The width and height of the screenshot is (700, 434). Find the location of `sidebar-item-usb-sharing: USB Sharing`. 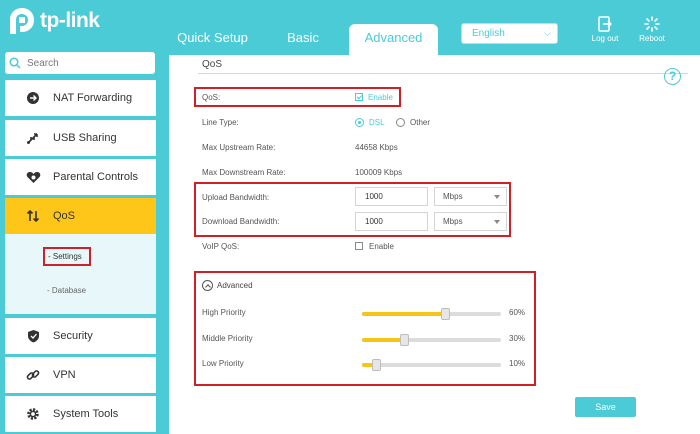

sidebar-item-usb-sharing: USB Sharing is located at coordinates (80, 138).